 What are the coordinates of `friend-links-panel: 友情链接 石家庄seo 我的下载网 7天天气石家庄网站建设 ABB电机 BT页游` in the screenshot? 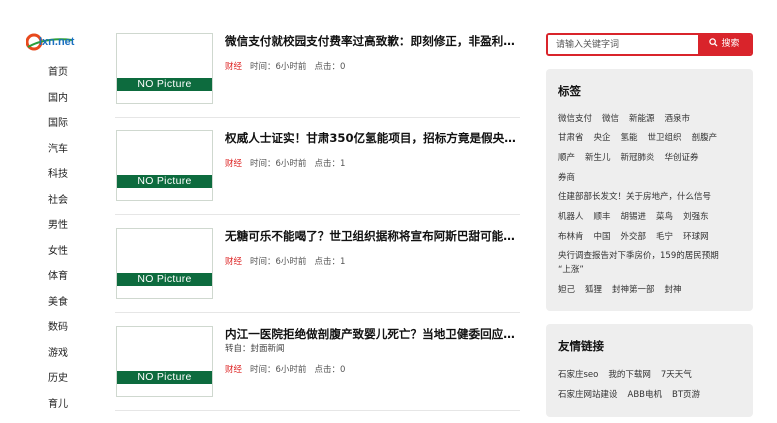 It's located at (649, 370).